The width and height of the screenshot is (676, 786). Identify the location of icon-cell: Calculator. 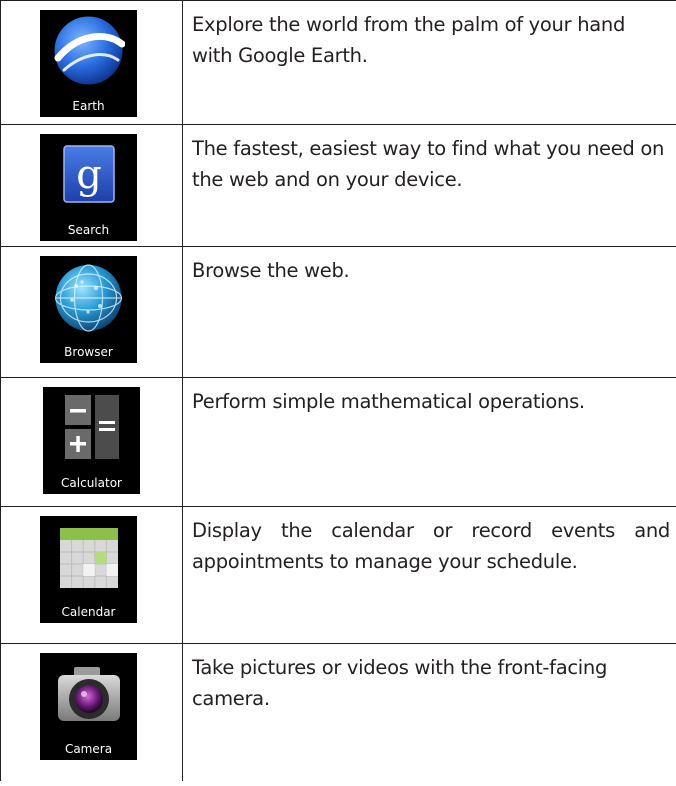
(91, 442).